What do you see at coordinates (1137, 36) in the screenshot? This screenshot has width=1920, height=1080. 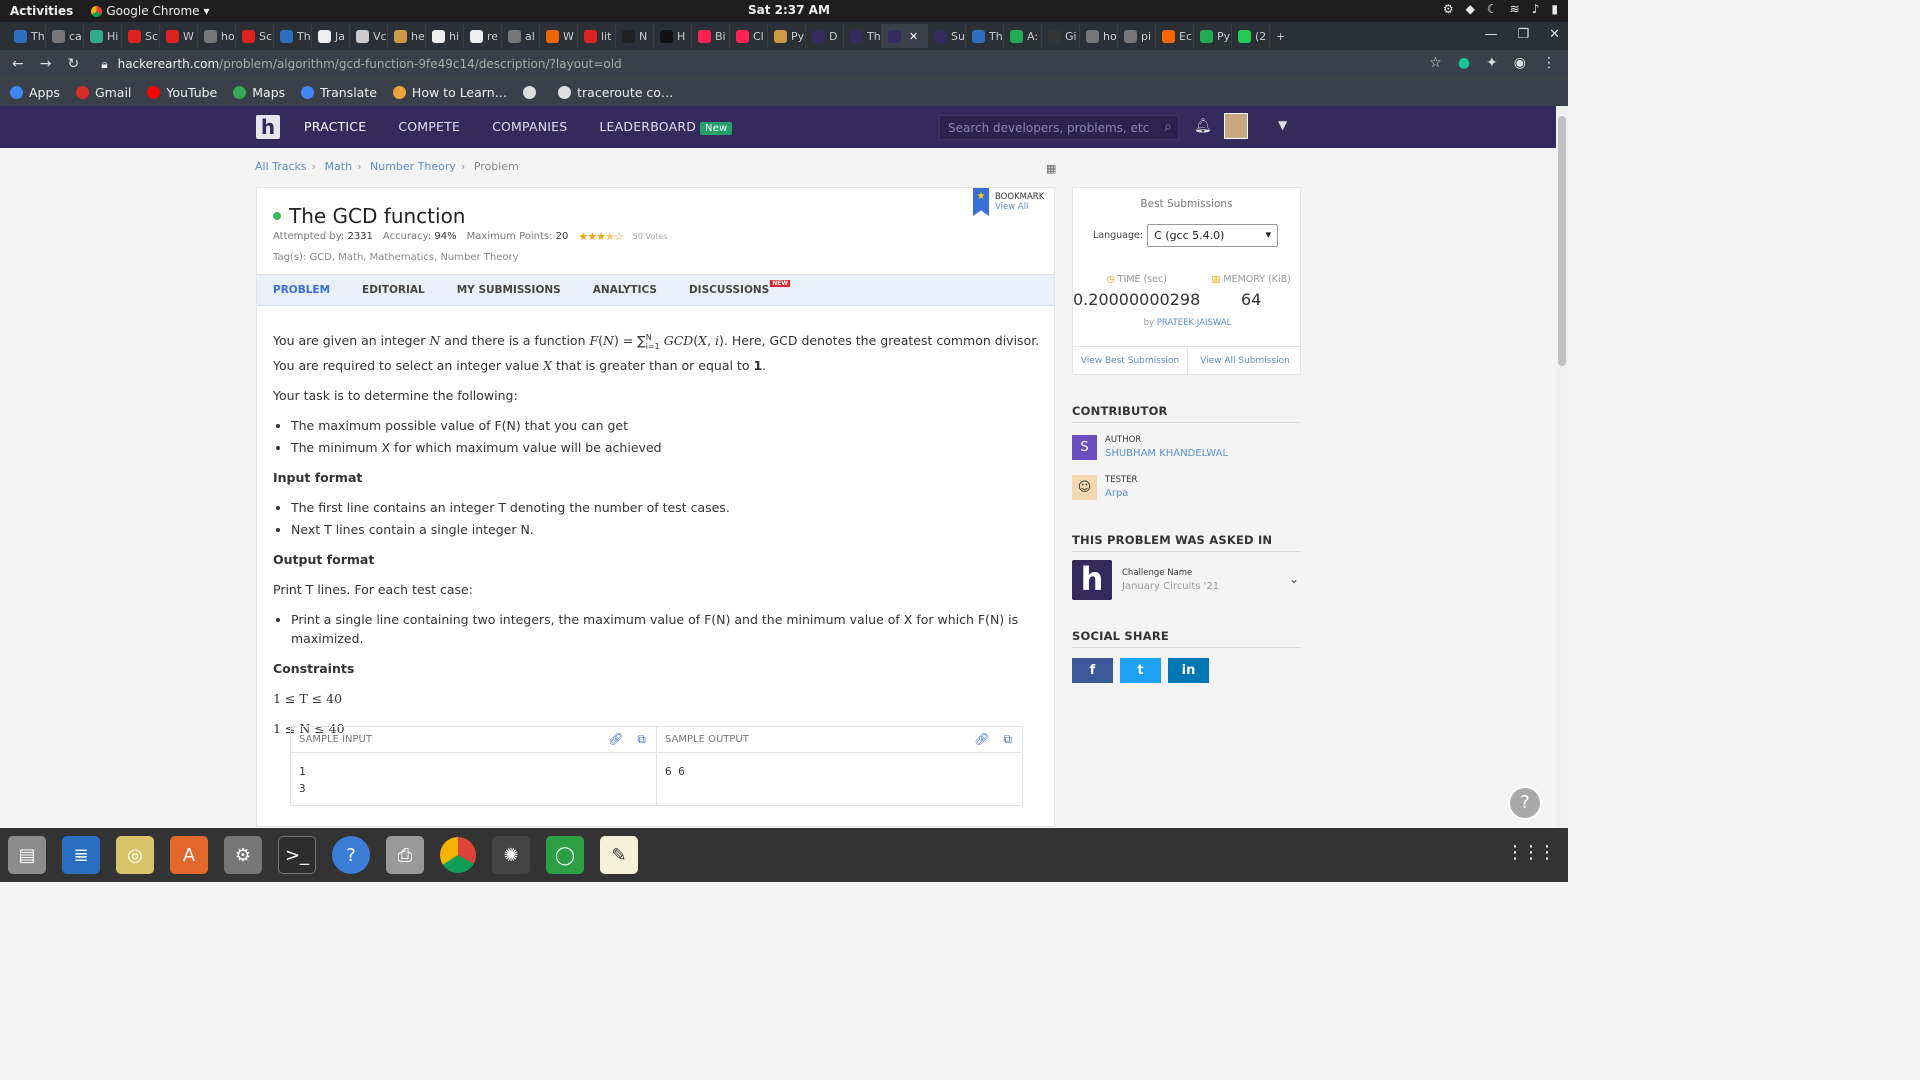 I see `browser-tab: pi` at bounding box center [1137, 36].